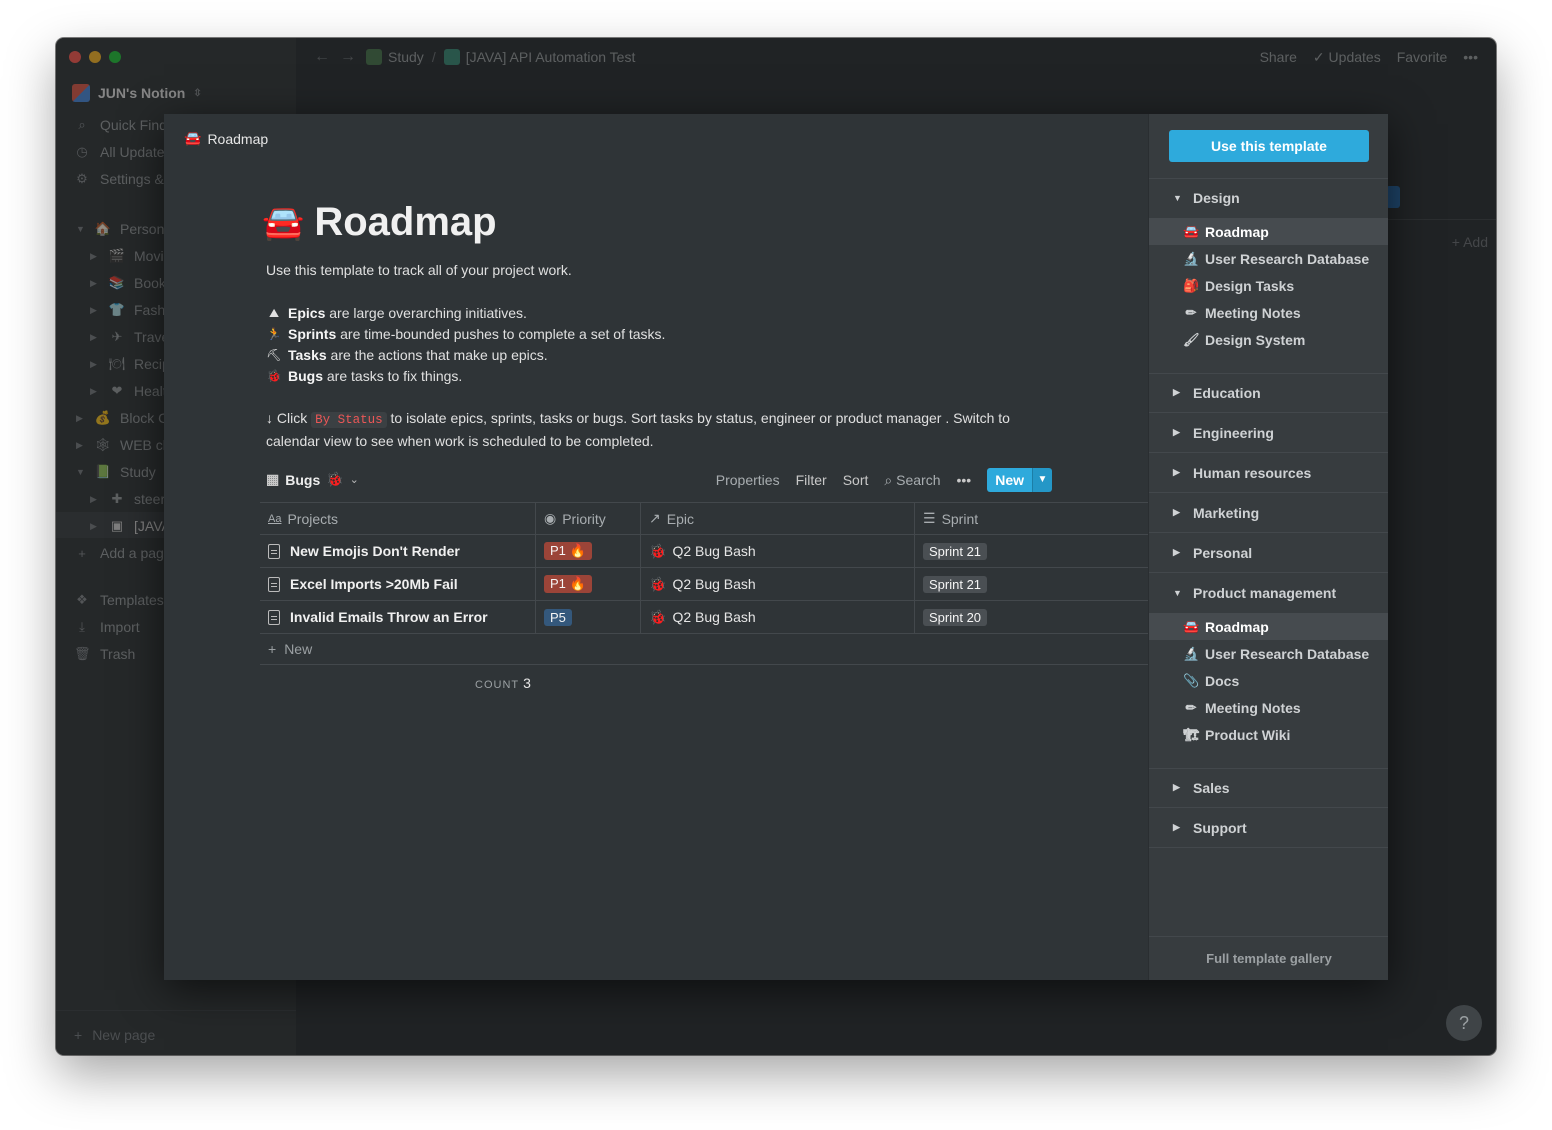  Describe the element at coordinates (275, 518) in the screenshot. I see `text-property-icon: Aa` at that location.